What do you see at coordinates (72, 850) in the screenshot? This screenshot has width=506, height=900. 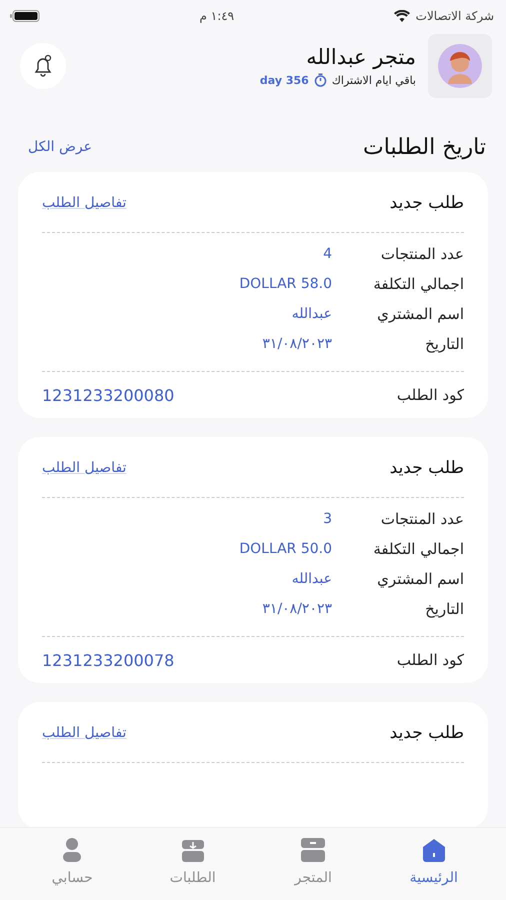 I see `person-icon` at bounding box center [72, 850].